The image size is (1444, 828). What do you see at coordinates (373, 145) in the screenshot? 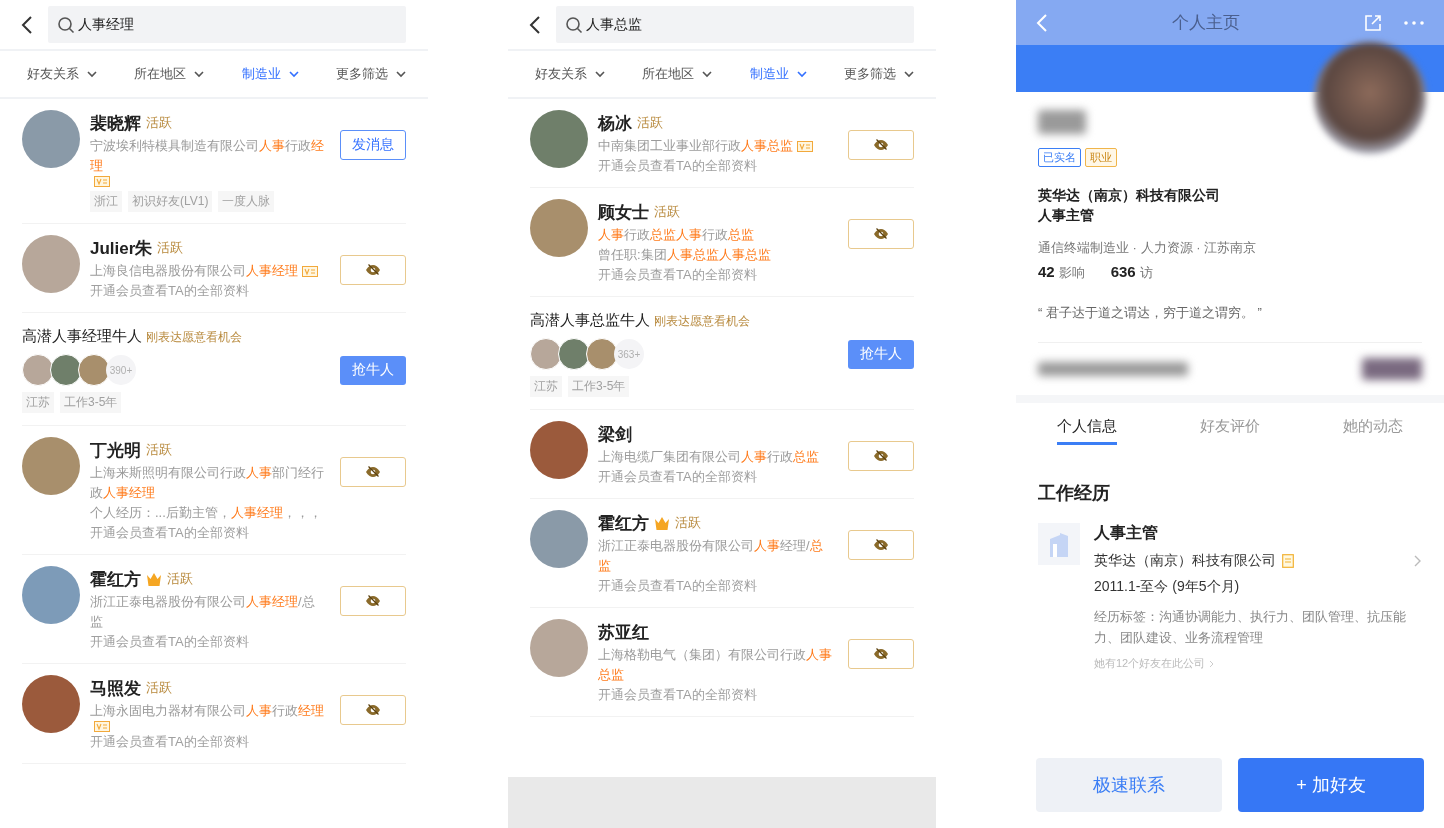
I see `message-button: 发消息` at bounding box center [373, 145].